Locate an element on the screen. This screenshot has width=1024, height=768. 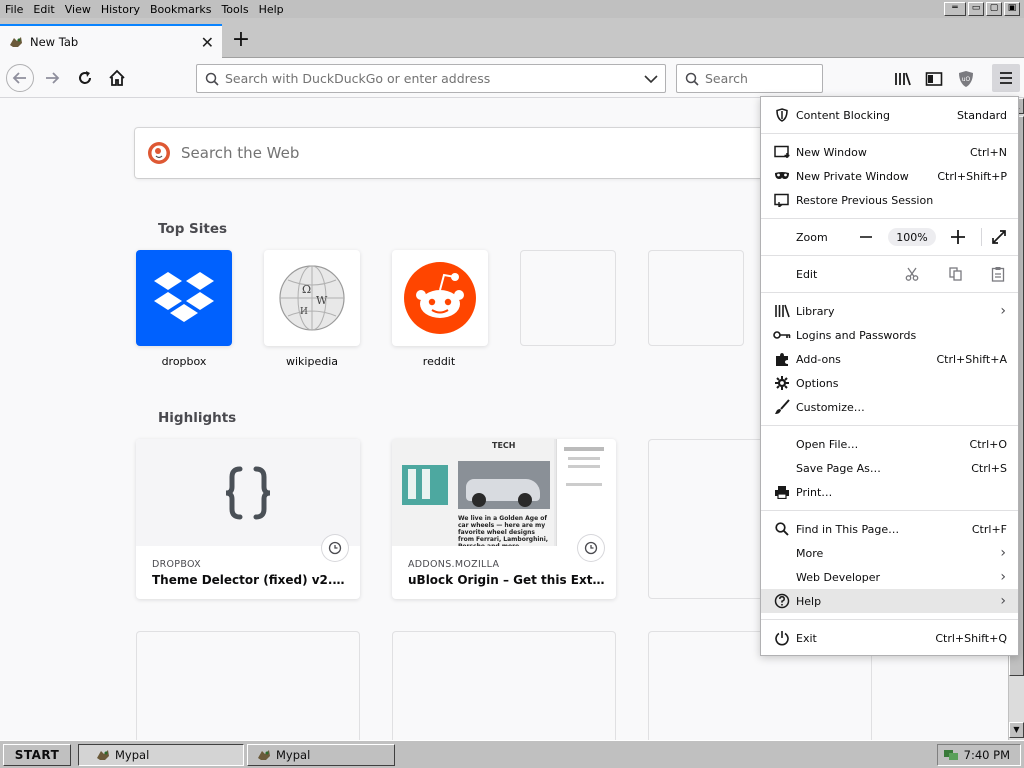
back-button is located at coordinates (20, 78).